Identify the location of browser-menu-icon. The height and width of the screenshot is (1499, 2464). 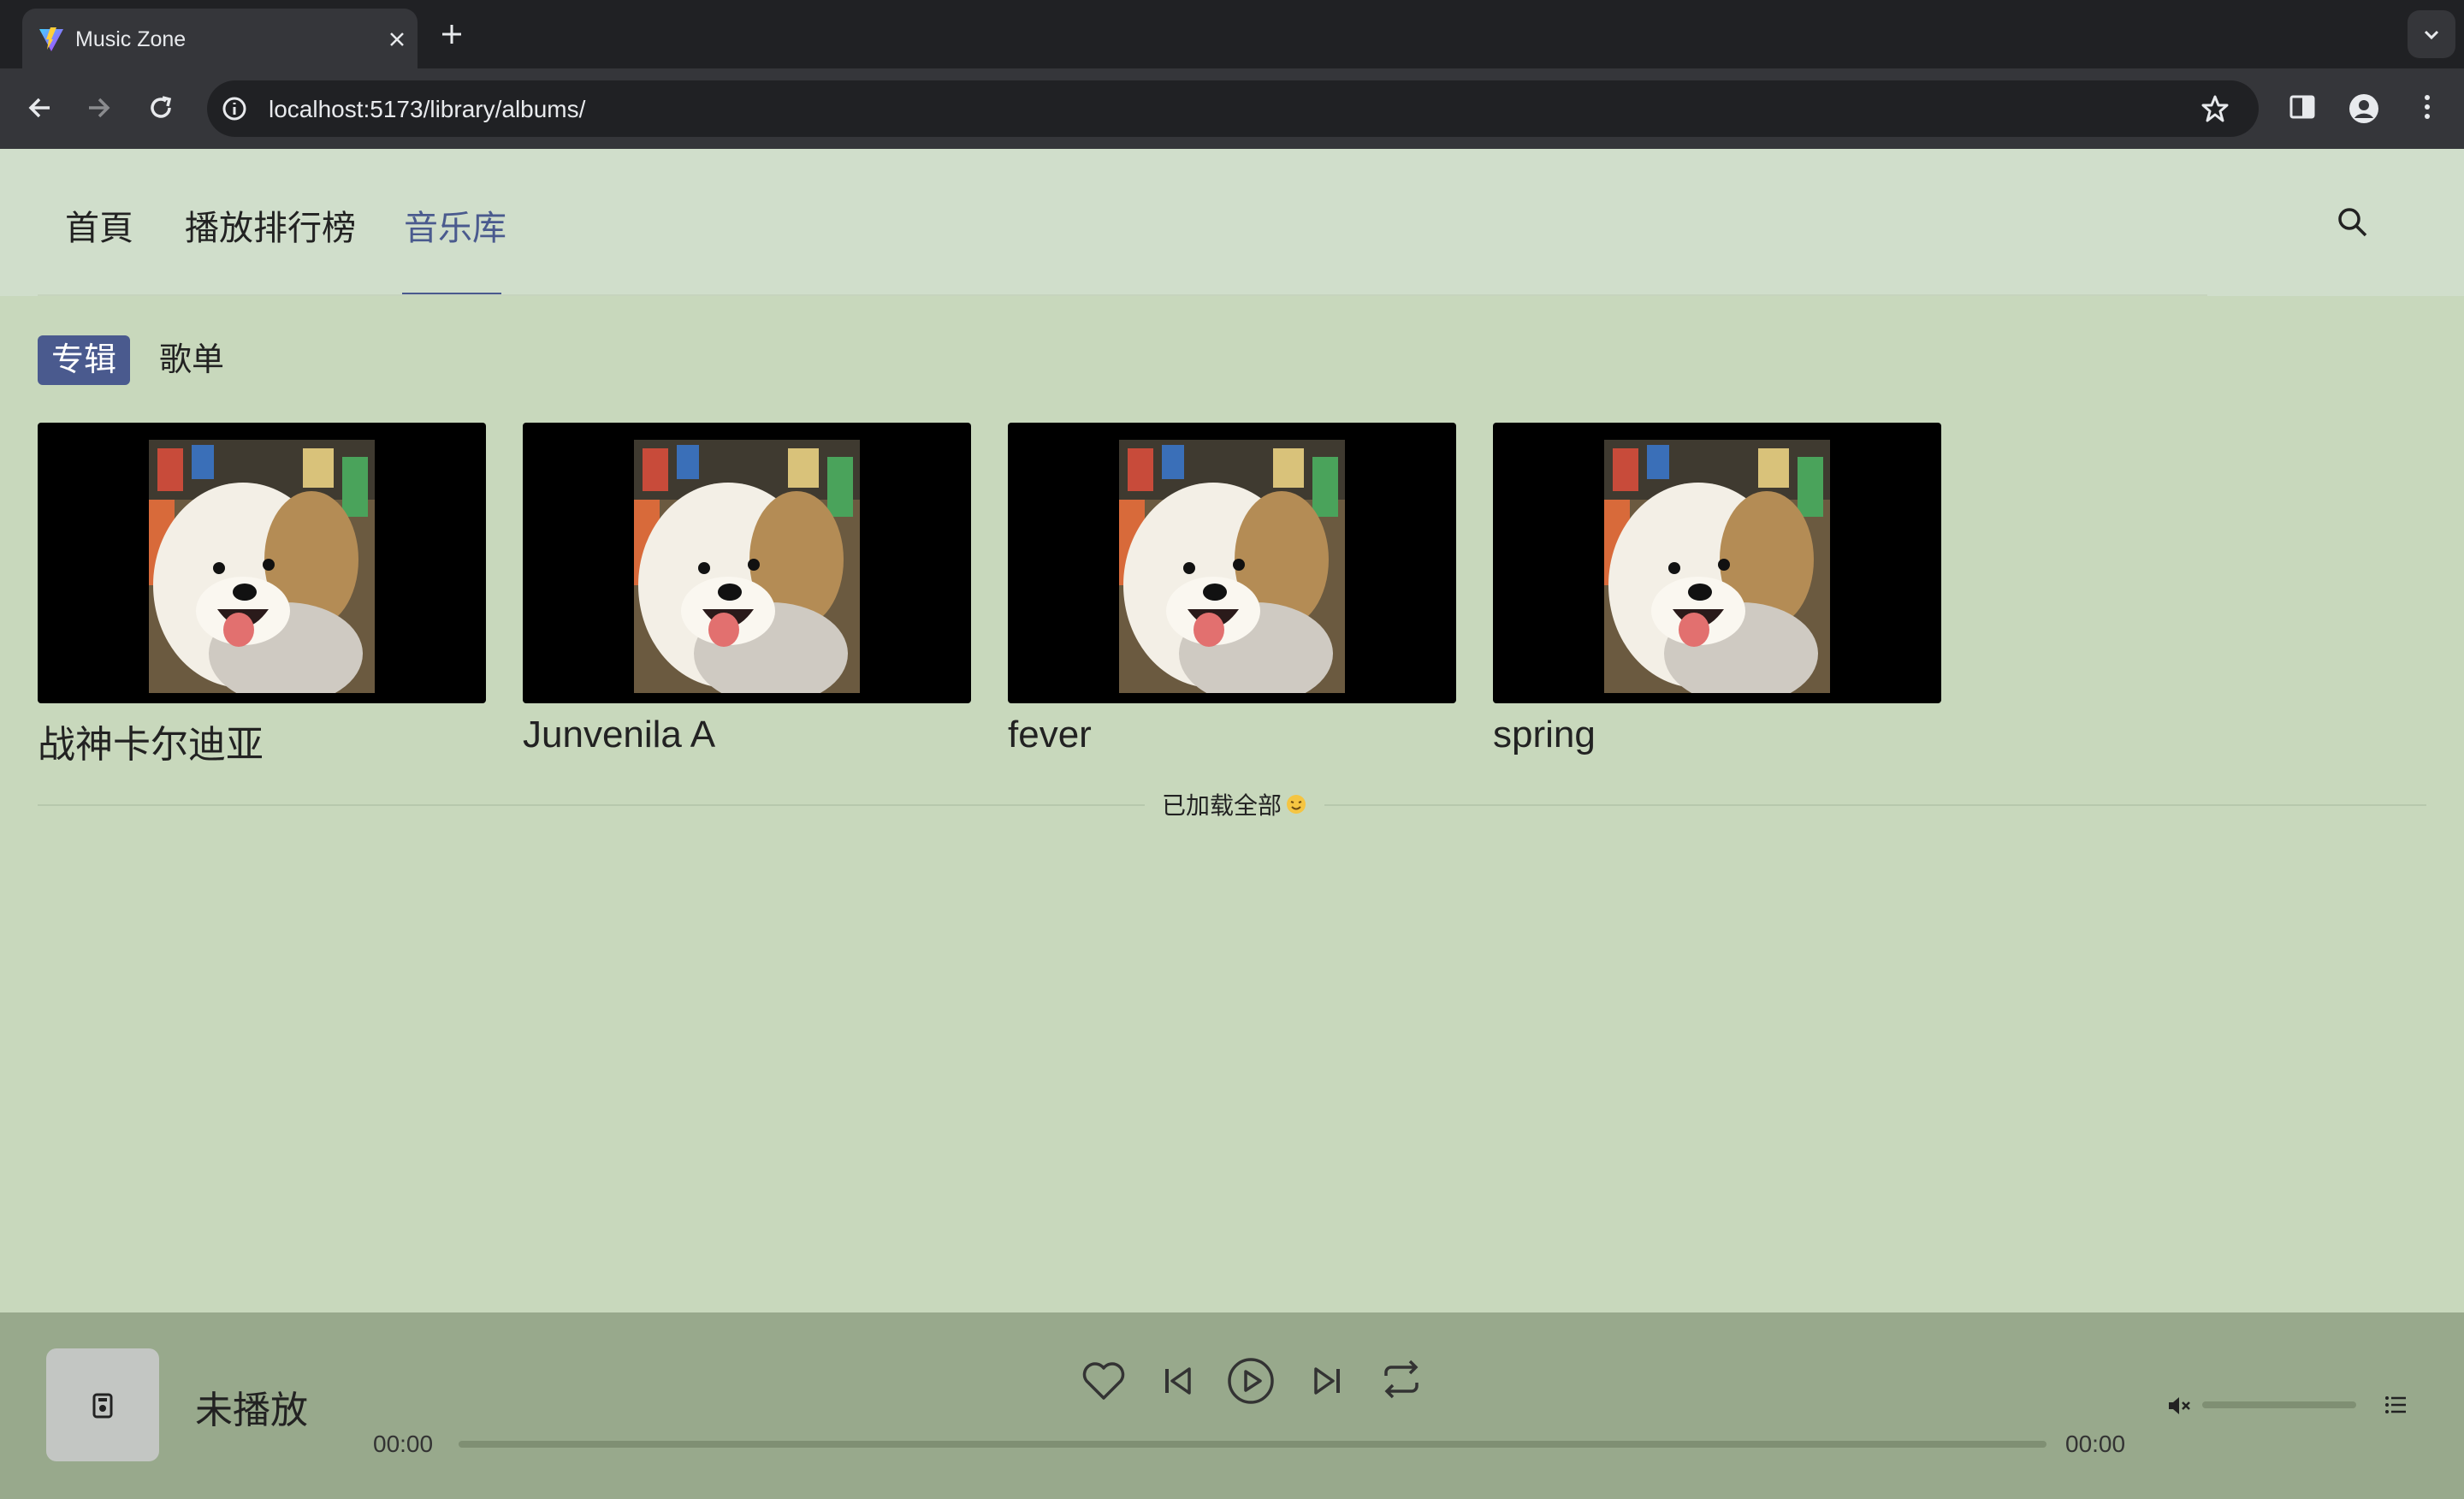
(2427, 107).